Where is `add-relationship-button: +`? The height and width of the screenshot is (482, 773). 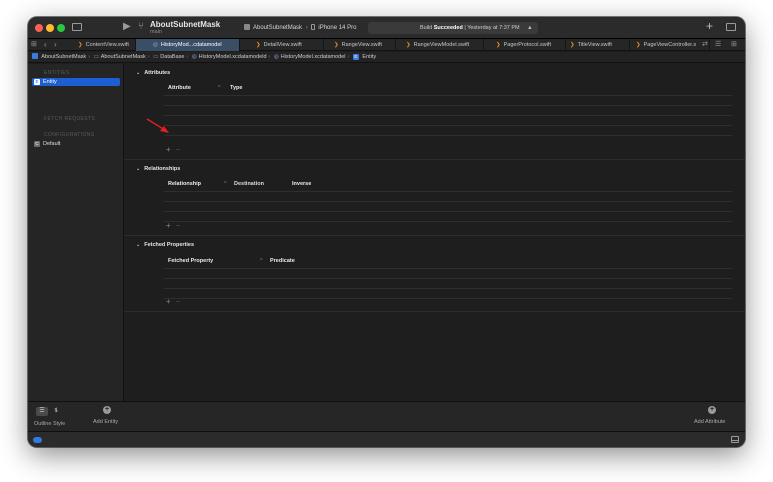 add-relationship-button: + is located at coordinates (168, 225).